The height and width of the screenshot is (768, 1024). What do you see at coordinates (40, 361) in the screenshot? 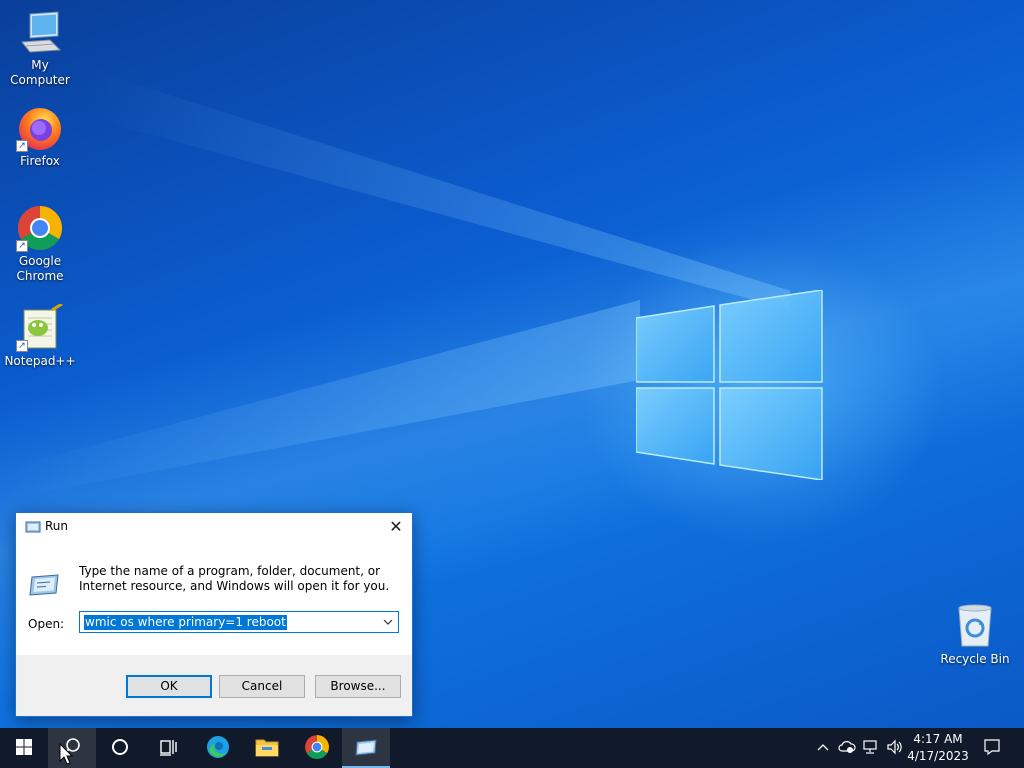
I see `desktop-icon-label: Notepad++` at bounding box center [40, 361].